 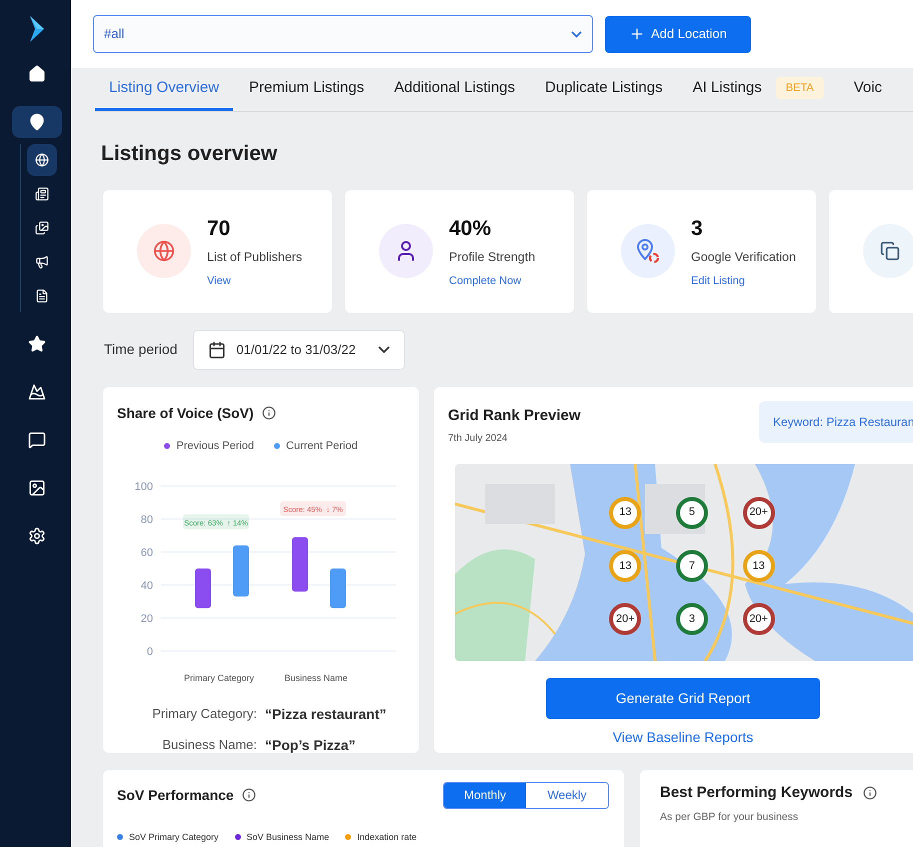 What do you see at coordinates (146, 553) in the screenshot?
I see `y-tick-label: 60` at bounding box center [146, 553].